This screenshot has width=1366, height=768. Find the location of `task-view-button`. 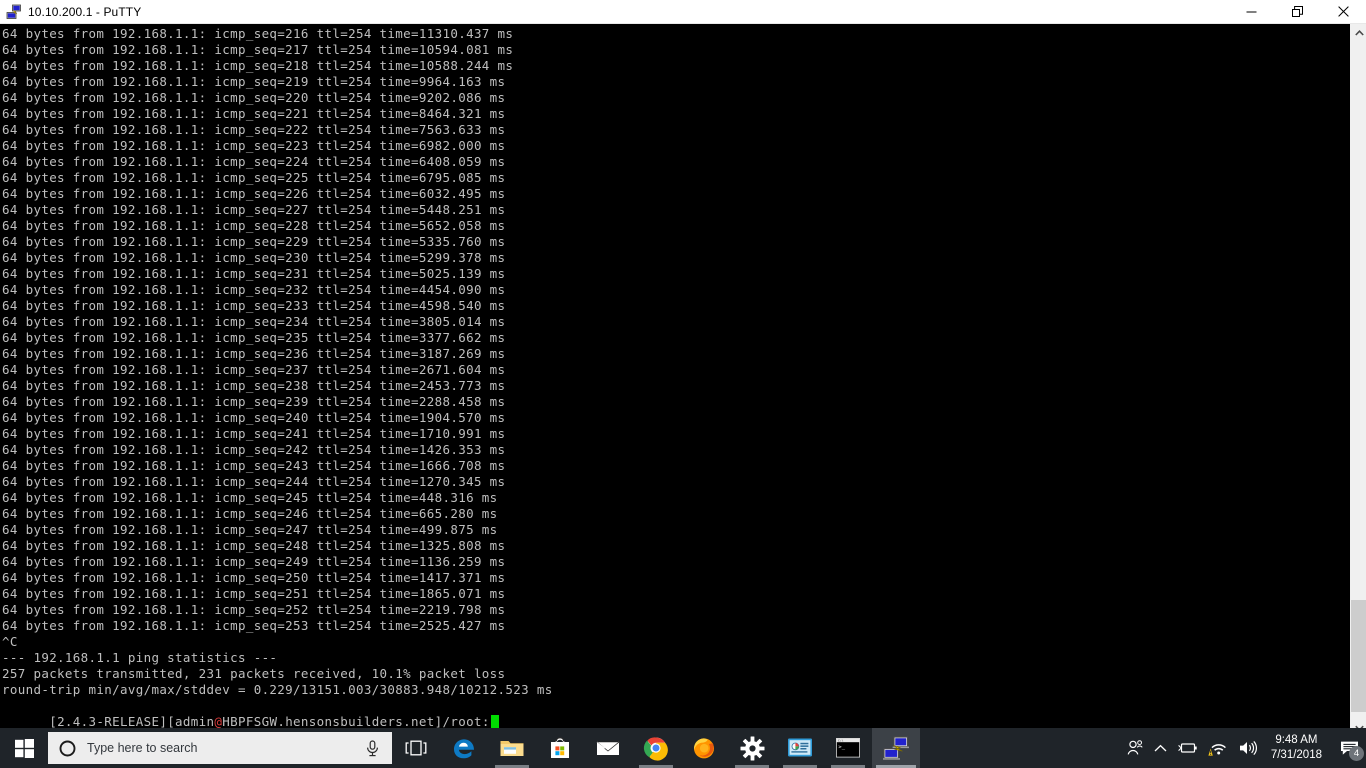

task-view-button is located at coordinates (416, 748).